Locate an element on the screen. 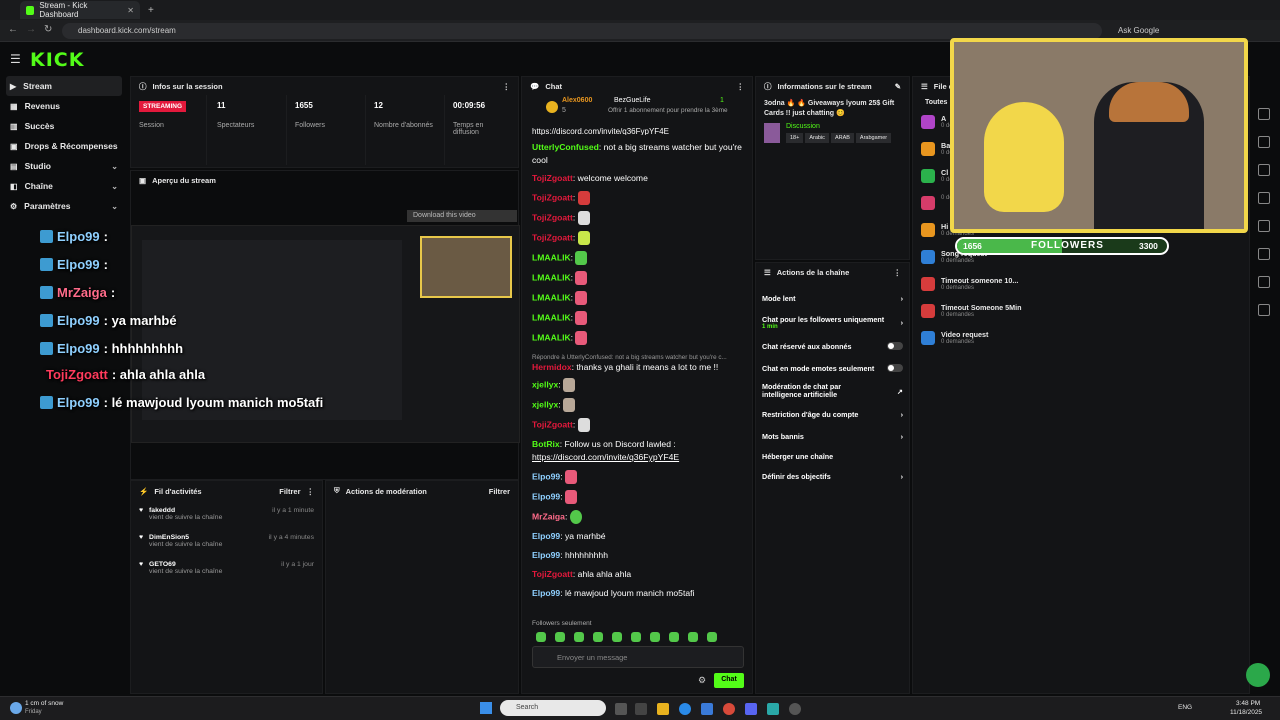 The height and width of the screenshot is (720, 1280). activity-icon: ⚡ is located at coordinates (144, 491).